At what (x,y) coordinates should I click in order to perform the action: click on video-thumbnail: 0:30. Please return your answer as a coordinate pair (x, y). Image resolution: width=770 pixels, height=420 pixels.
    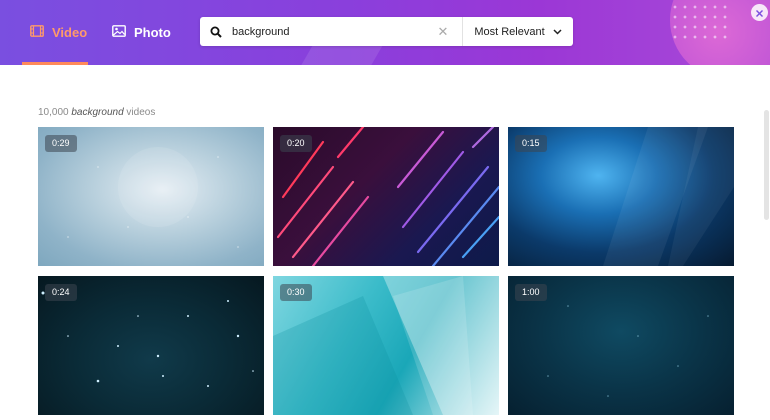
    Looking at the image, I should click on (386, 345).